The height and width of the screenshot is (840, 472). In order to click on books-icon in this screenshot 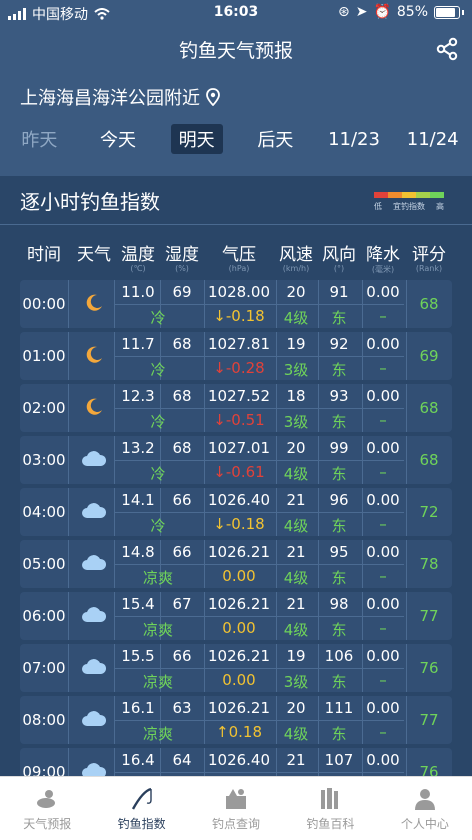, I will do `click(330, 798)`.